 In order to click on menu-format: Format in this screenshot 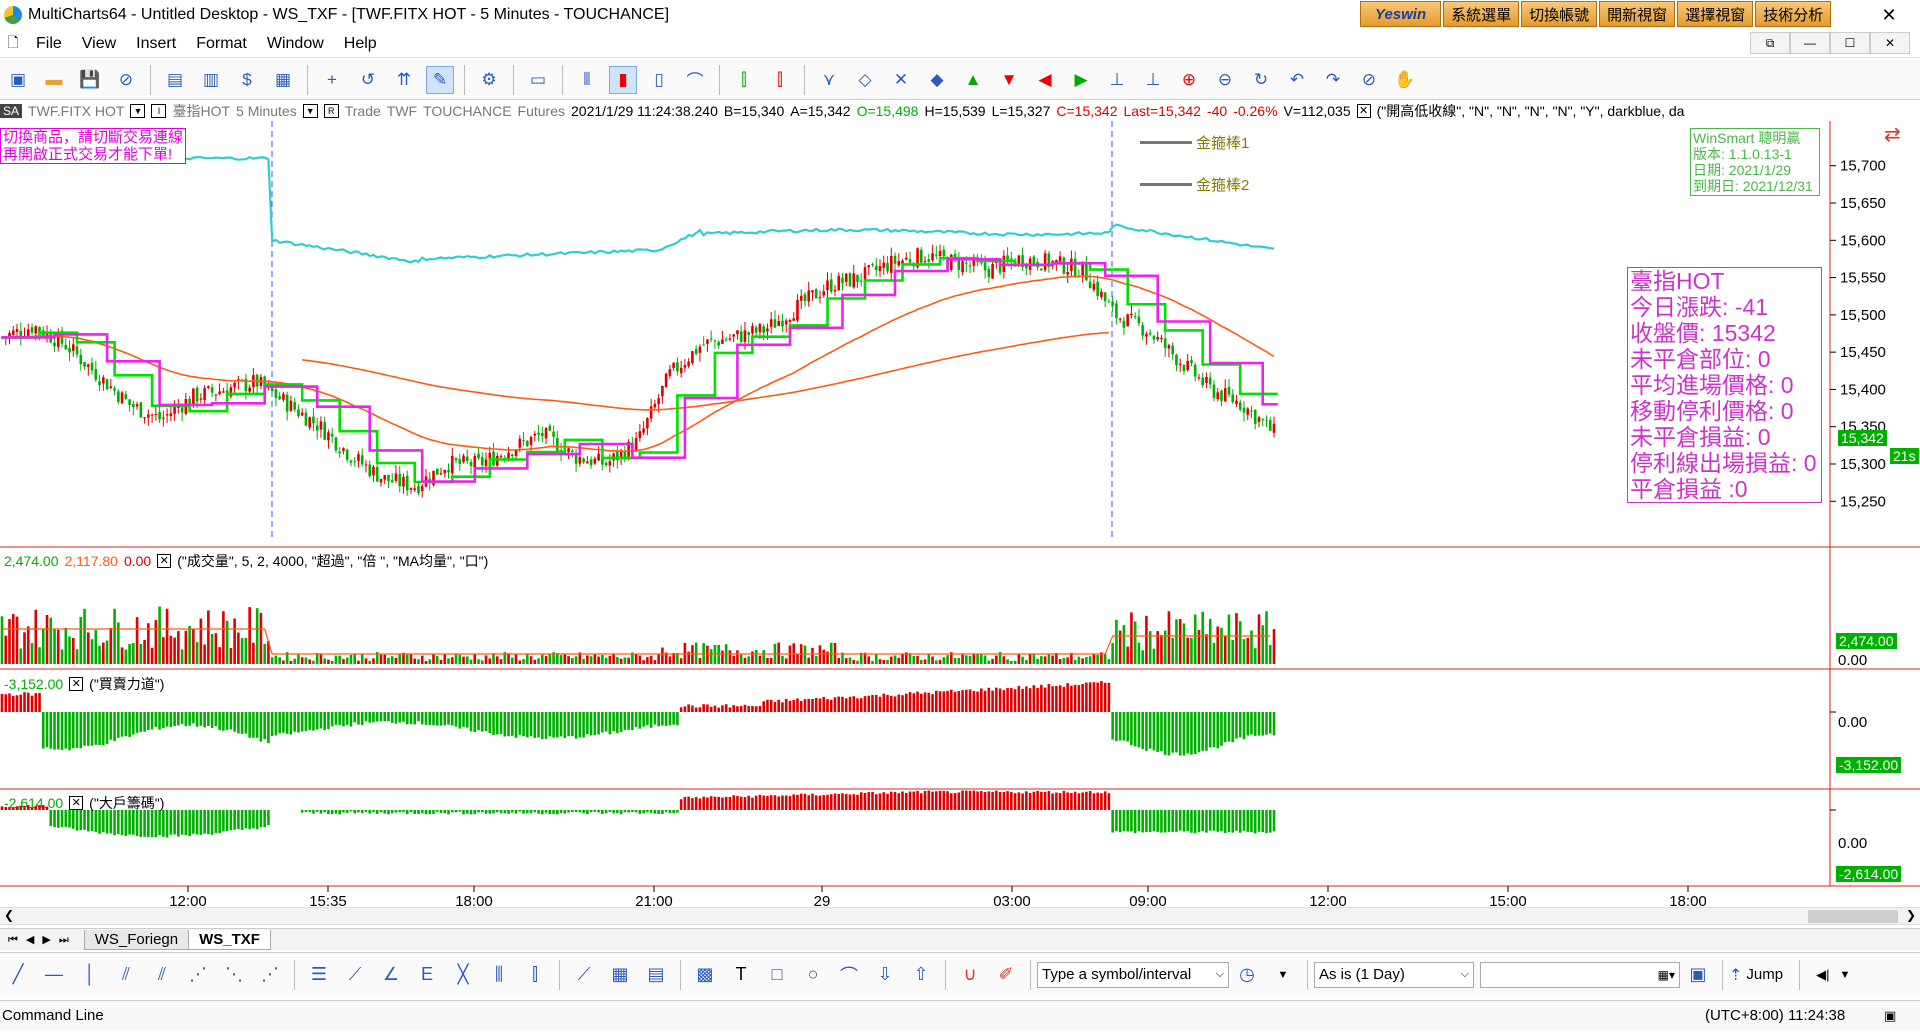, I will do `click(221, 44)`.